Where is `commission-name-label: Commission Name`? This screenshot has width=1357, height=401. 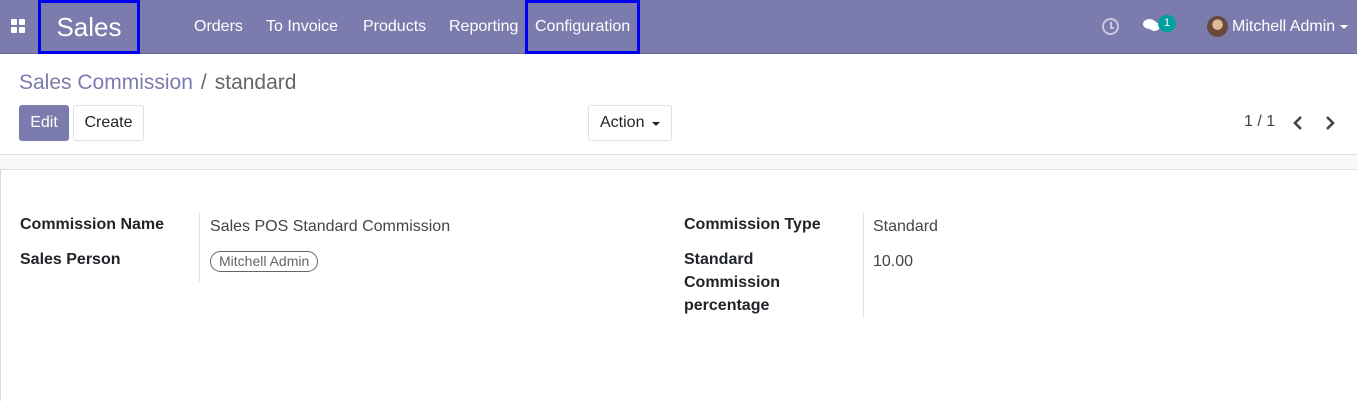
commission-name-label: Commission Name is located at coordinates (92, 224).